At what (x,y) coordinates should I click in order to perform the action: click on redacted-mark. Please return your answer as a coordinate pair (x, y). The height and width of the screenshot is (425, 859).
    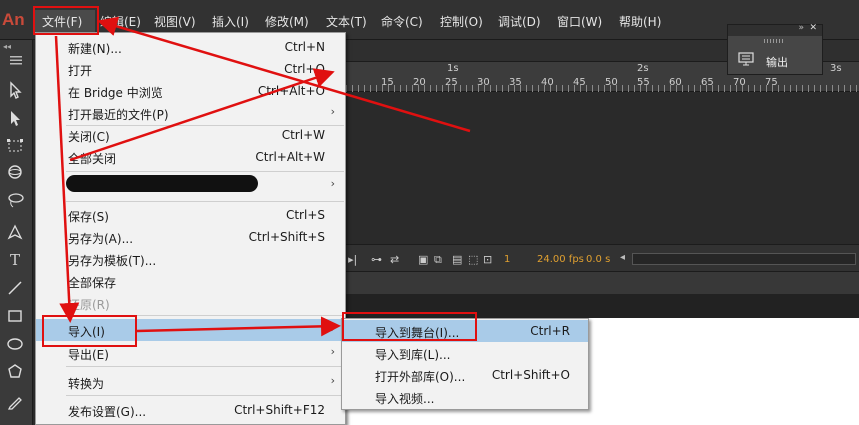
    Looking at the image, I should click on (162, 183).